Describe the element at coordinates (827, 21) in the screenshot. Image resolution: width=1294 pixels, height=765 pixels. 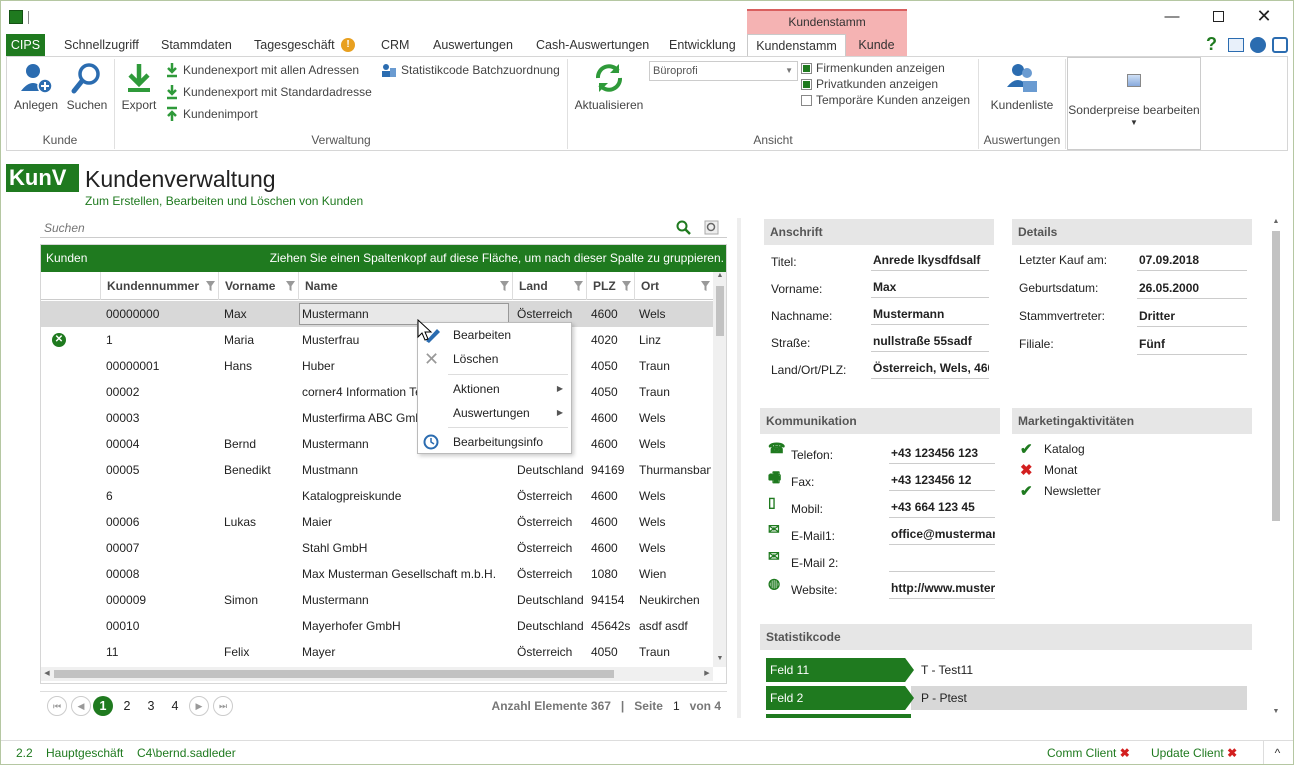
I see `contextual-tab-group: Kundenstamm` at that location.